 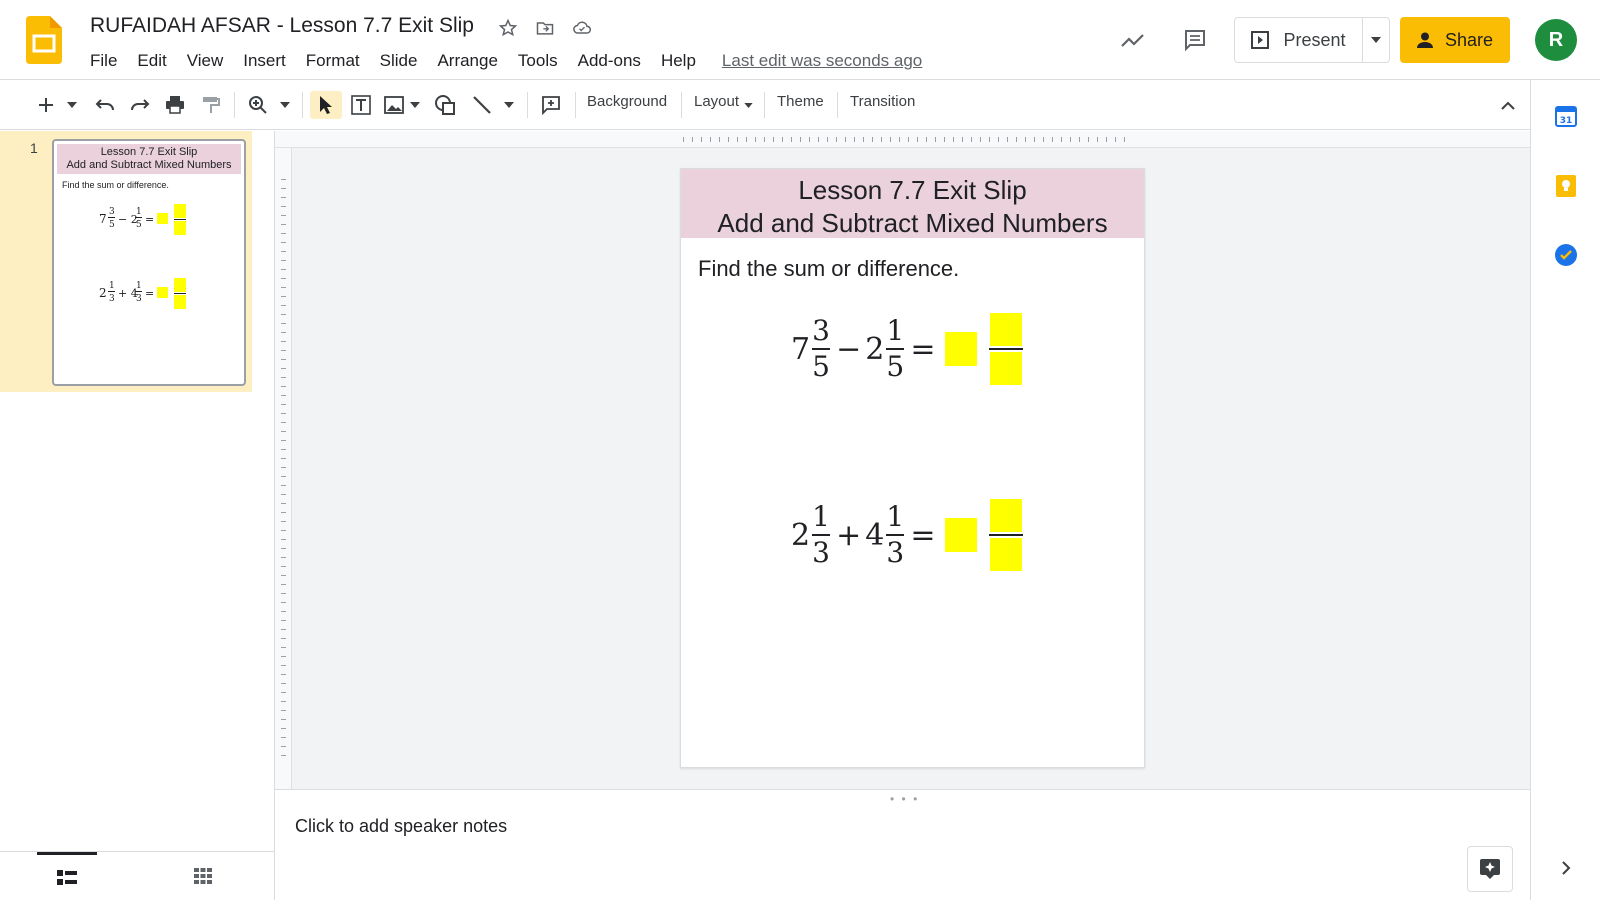 What do you see at coordinates (1469, 39) in the screenshot?
I see `share-label: Share` at bounding box center [1469, 39].